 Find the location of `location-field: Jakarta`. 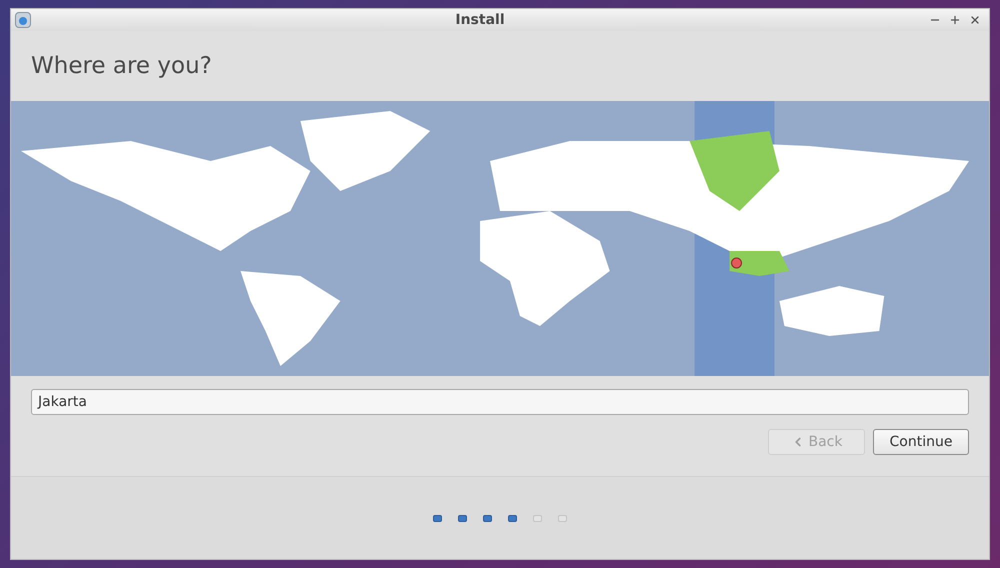

location-field: Jakarta is located at coordinates (500, 402).